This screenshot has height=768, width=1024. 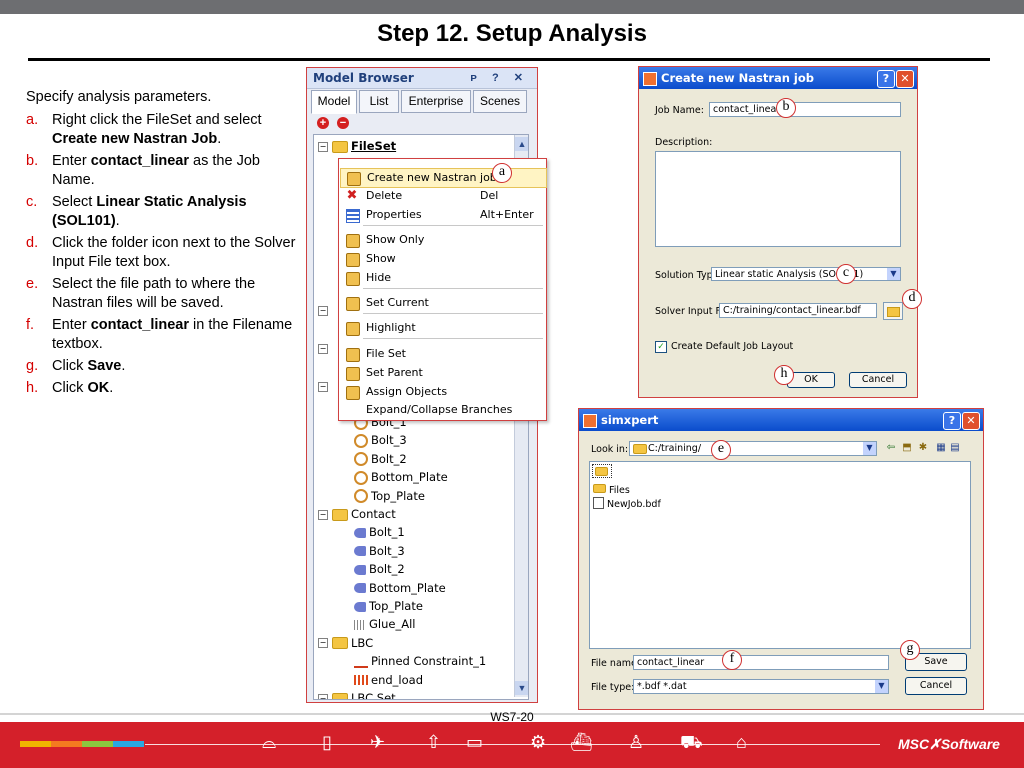 I want to click on menu-item: Properties Alt+Enter, so click(x=442, y=215).